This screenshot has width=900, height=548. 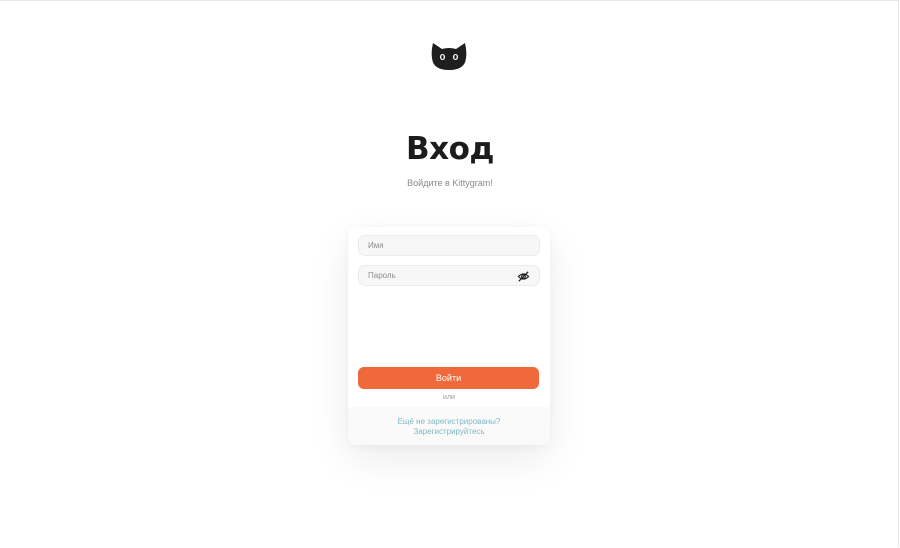 What do you see at coordinates (450, 183) in the screenshot?
I see `page-subtitle: Войдите в Kittygram!` at bounding box center [450, 183].